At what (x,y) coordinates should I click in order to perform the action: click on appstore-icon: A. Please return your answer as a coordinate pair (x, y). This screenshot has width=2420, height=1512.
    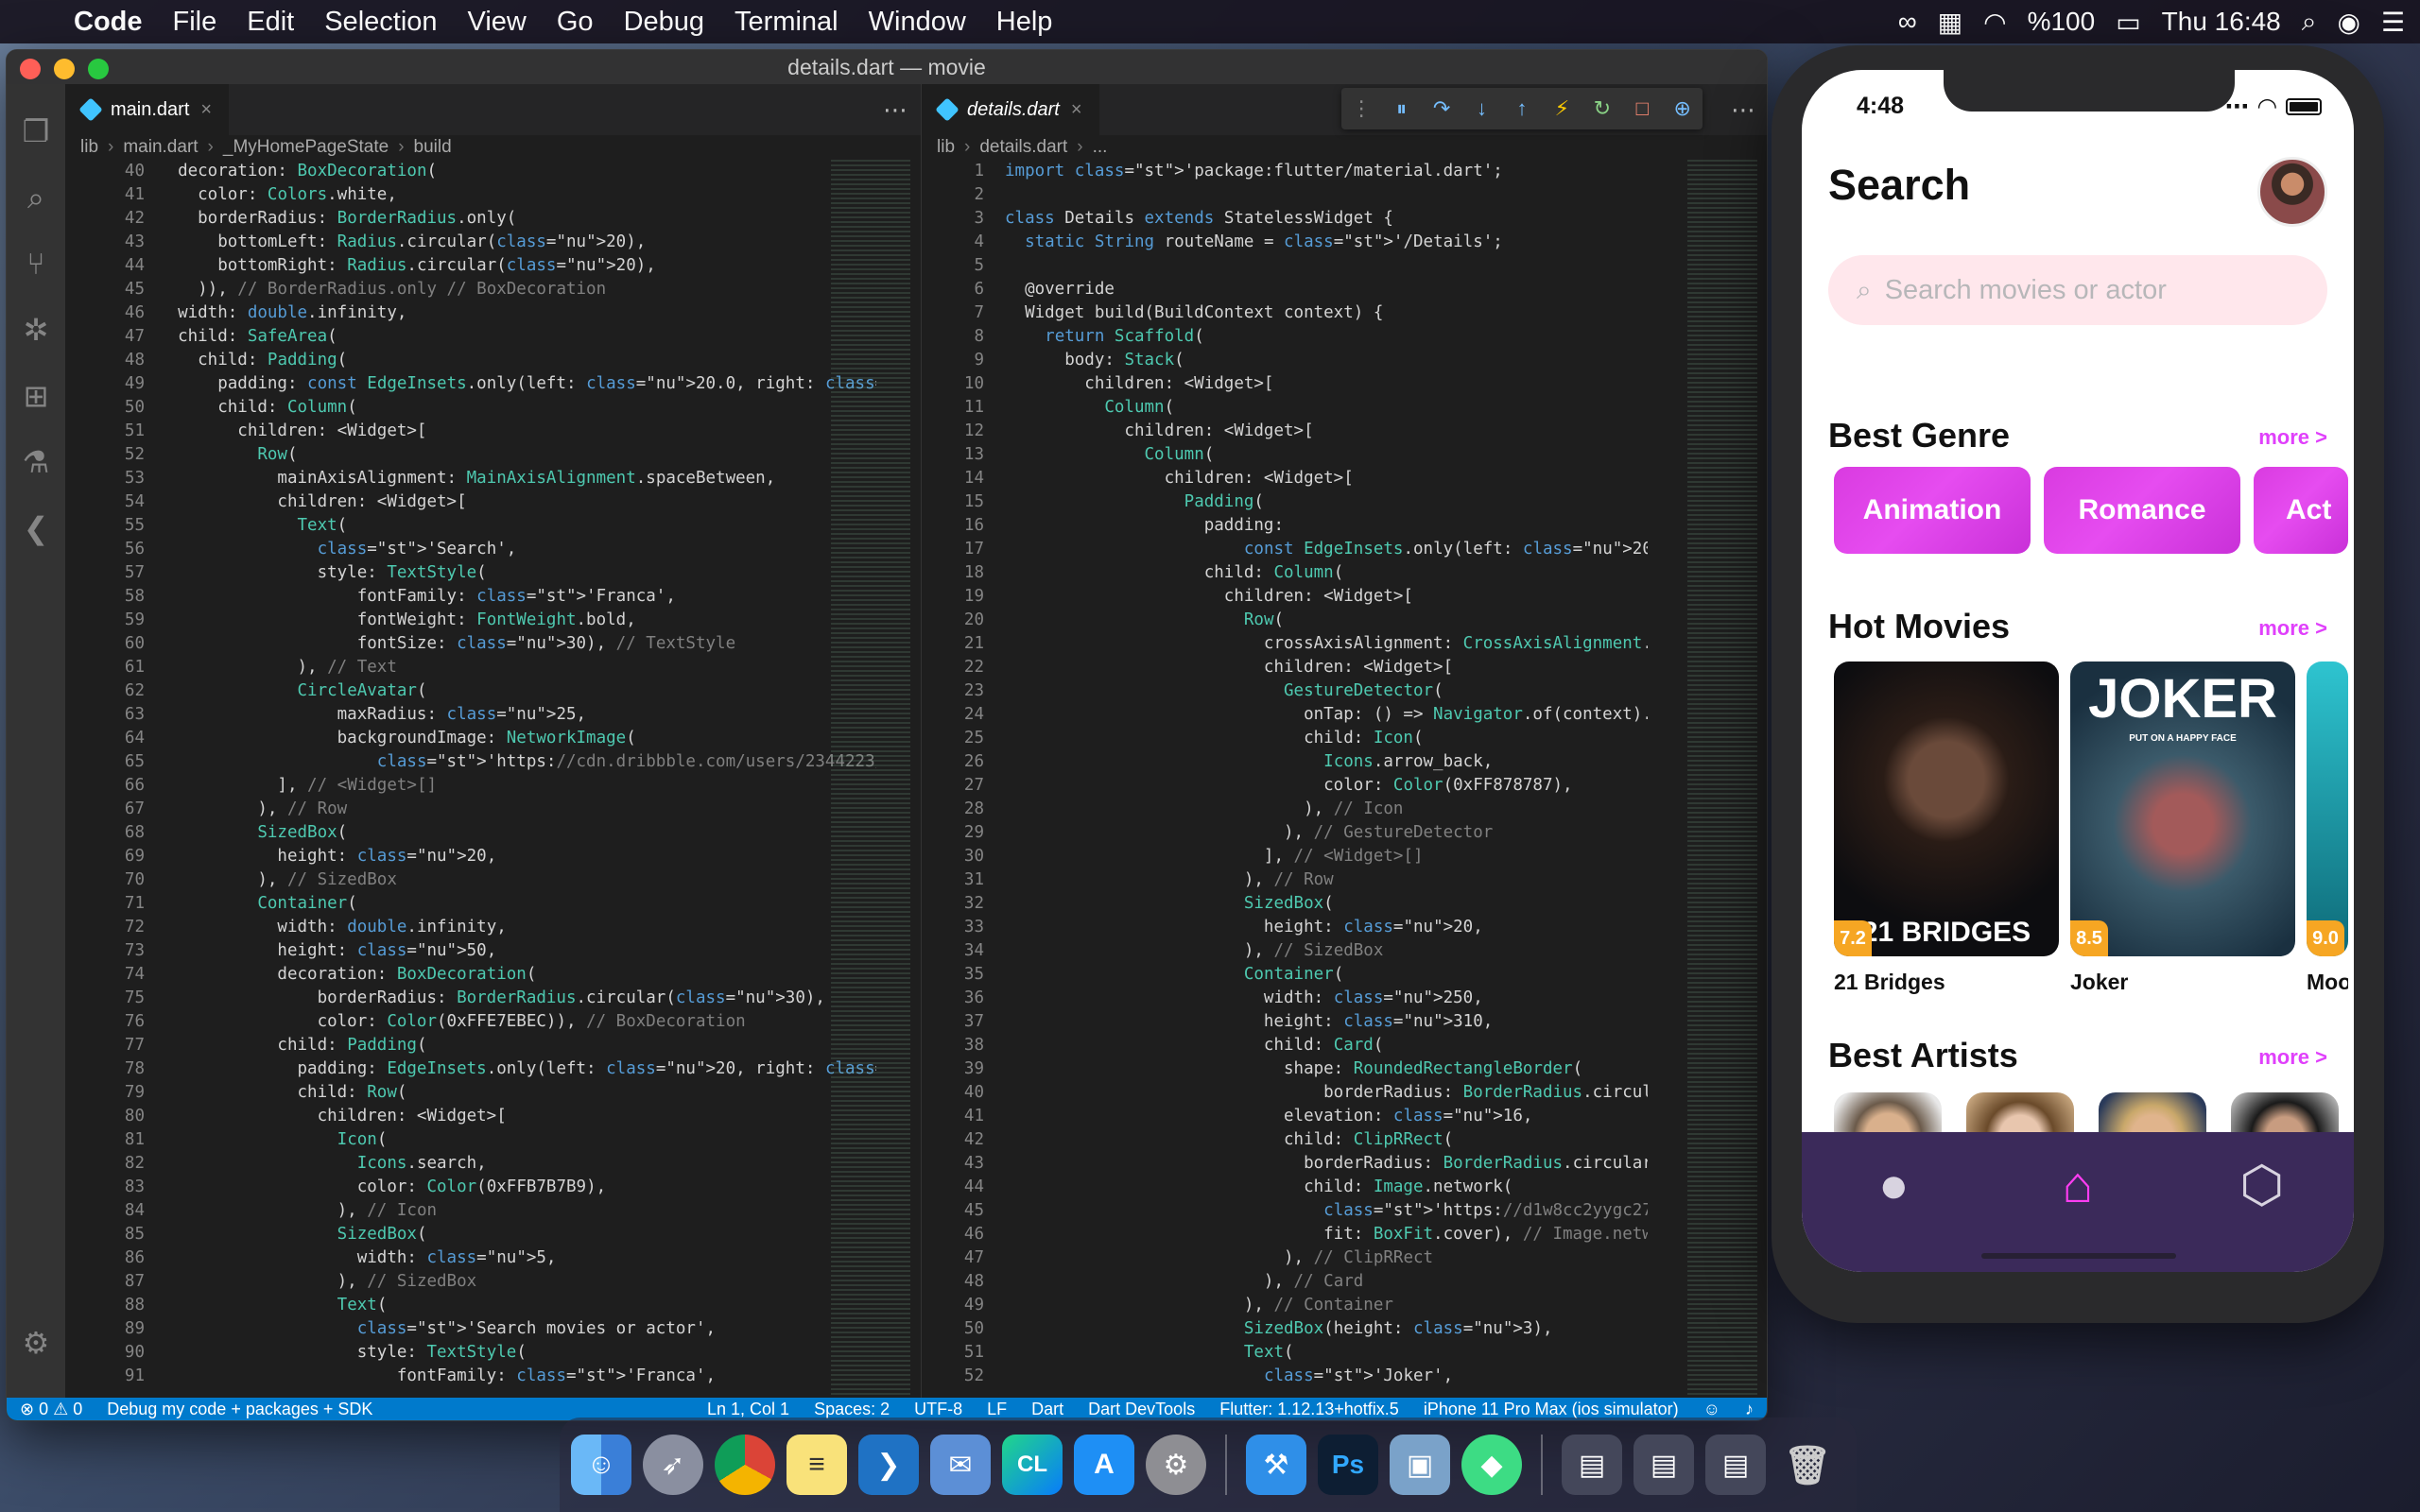
    Looking at the image, I should click on (1104, 1465).